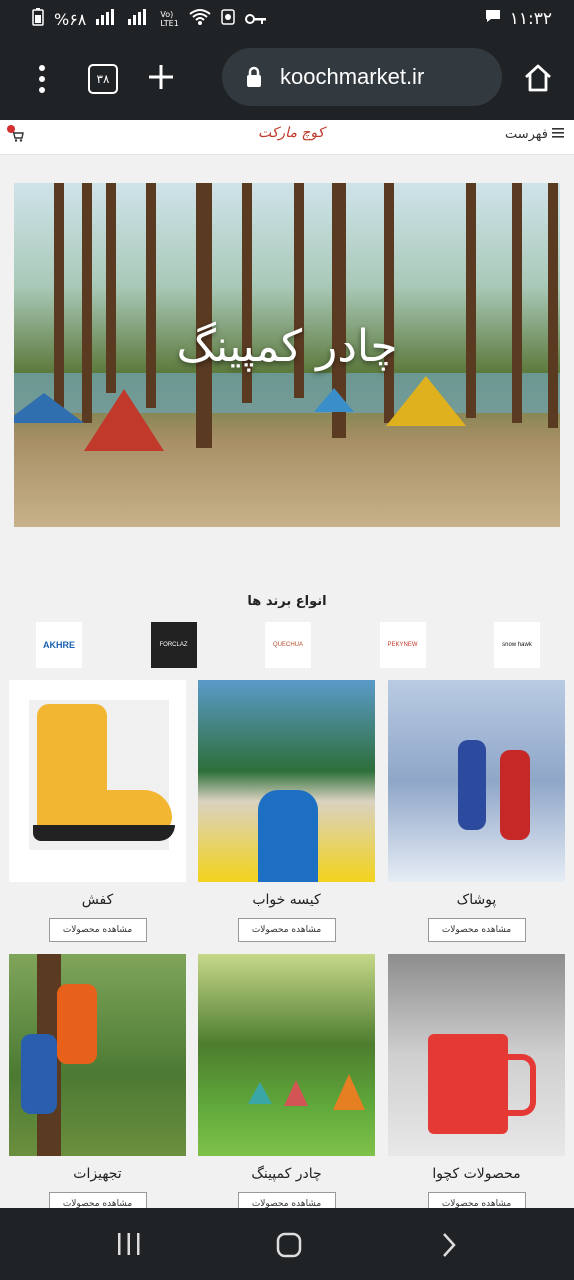 This screenshot has height=1280, width=574. What do you see at coordinates (530, 18) in the screenshot?
I see `clock: ۱۱:۳۲` at bounding box center [530, 18].